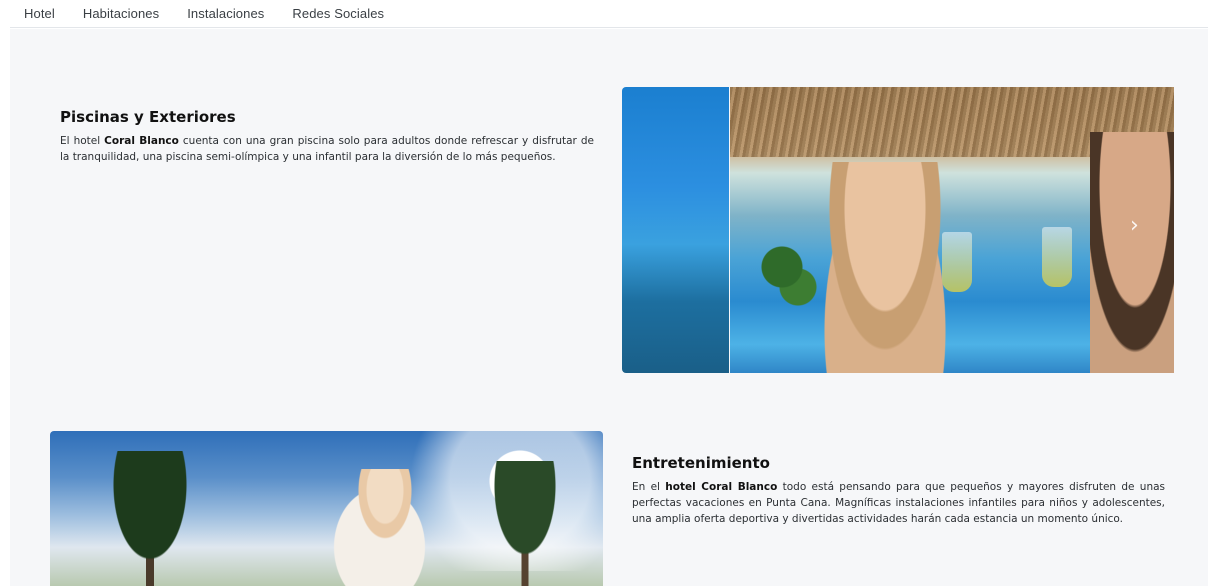 Image resolution: width=1216 pixels, height=586 pixels. What do you see at coordinates (39, 13) in the screenshot?
I see `nav-link-hotel: Hotel` at bounding box center [39, 13].